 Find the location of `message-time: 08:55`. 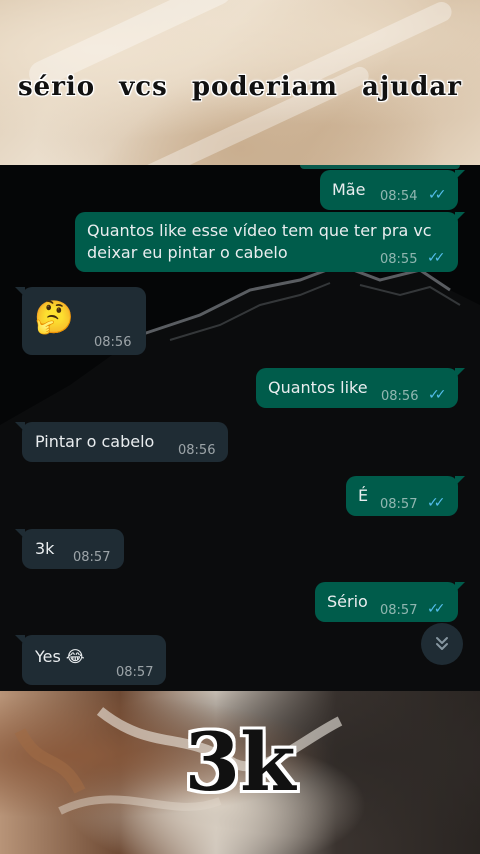

message-time: 08:55 is located at coordinates (399, 259).